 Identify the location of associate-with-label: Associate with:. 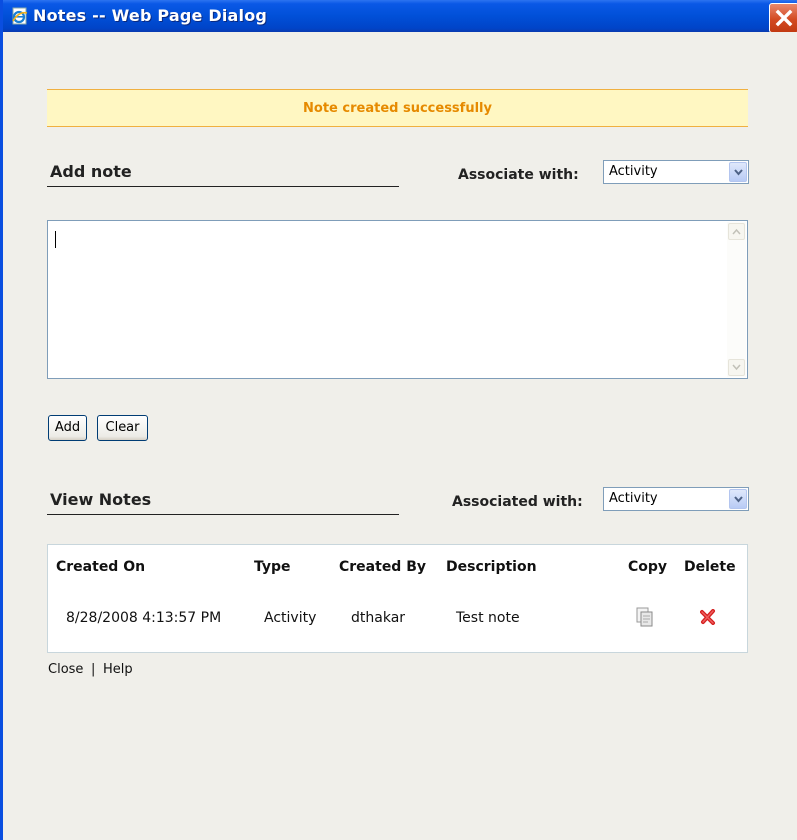
(518, 175).